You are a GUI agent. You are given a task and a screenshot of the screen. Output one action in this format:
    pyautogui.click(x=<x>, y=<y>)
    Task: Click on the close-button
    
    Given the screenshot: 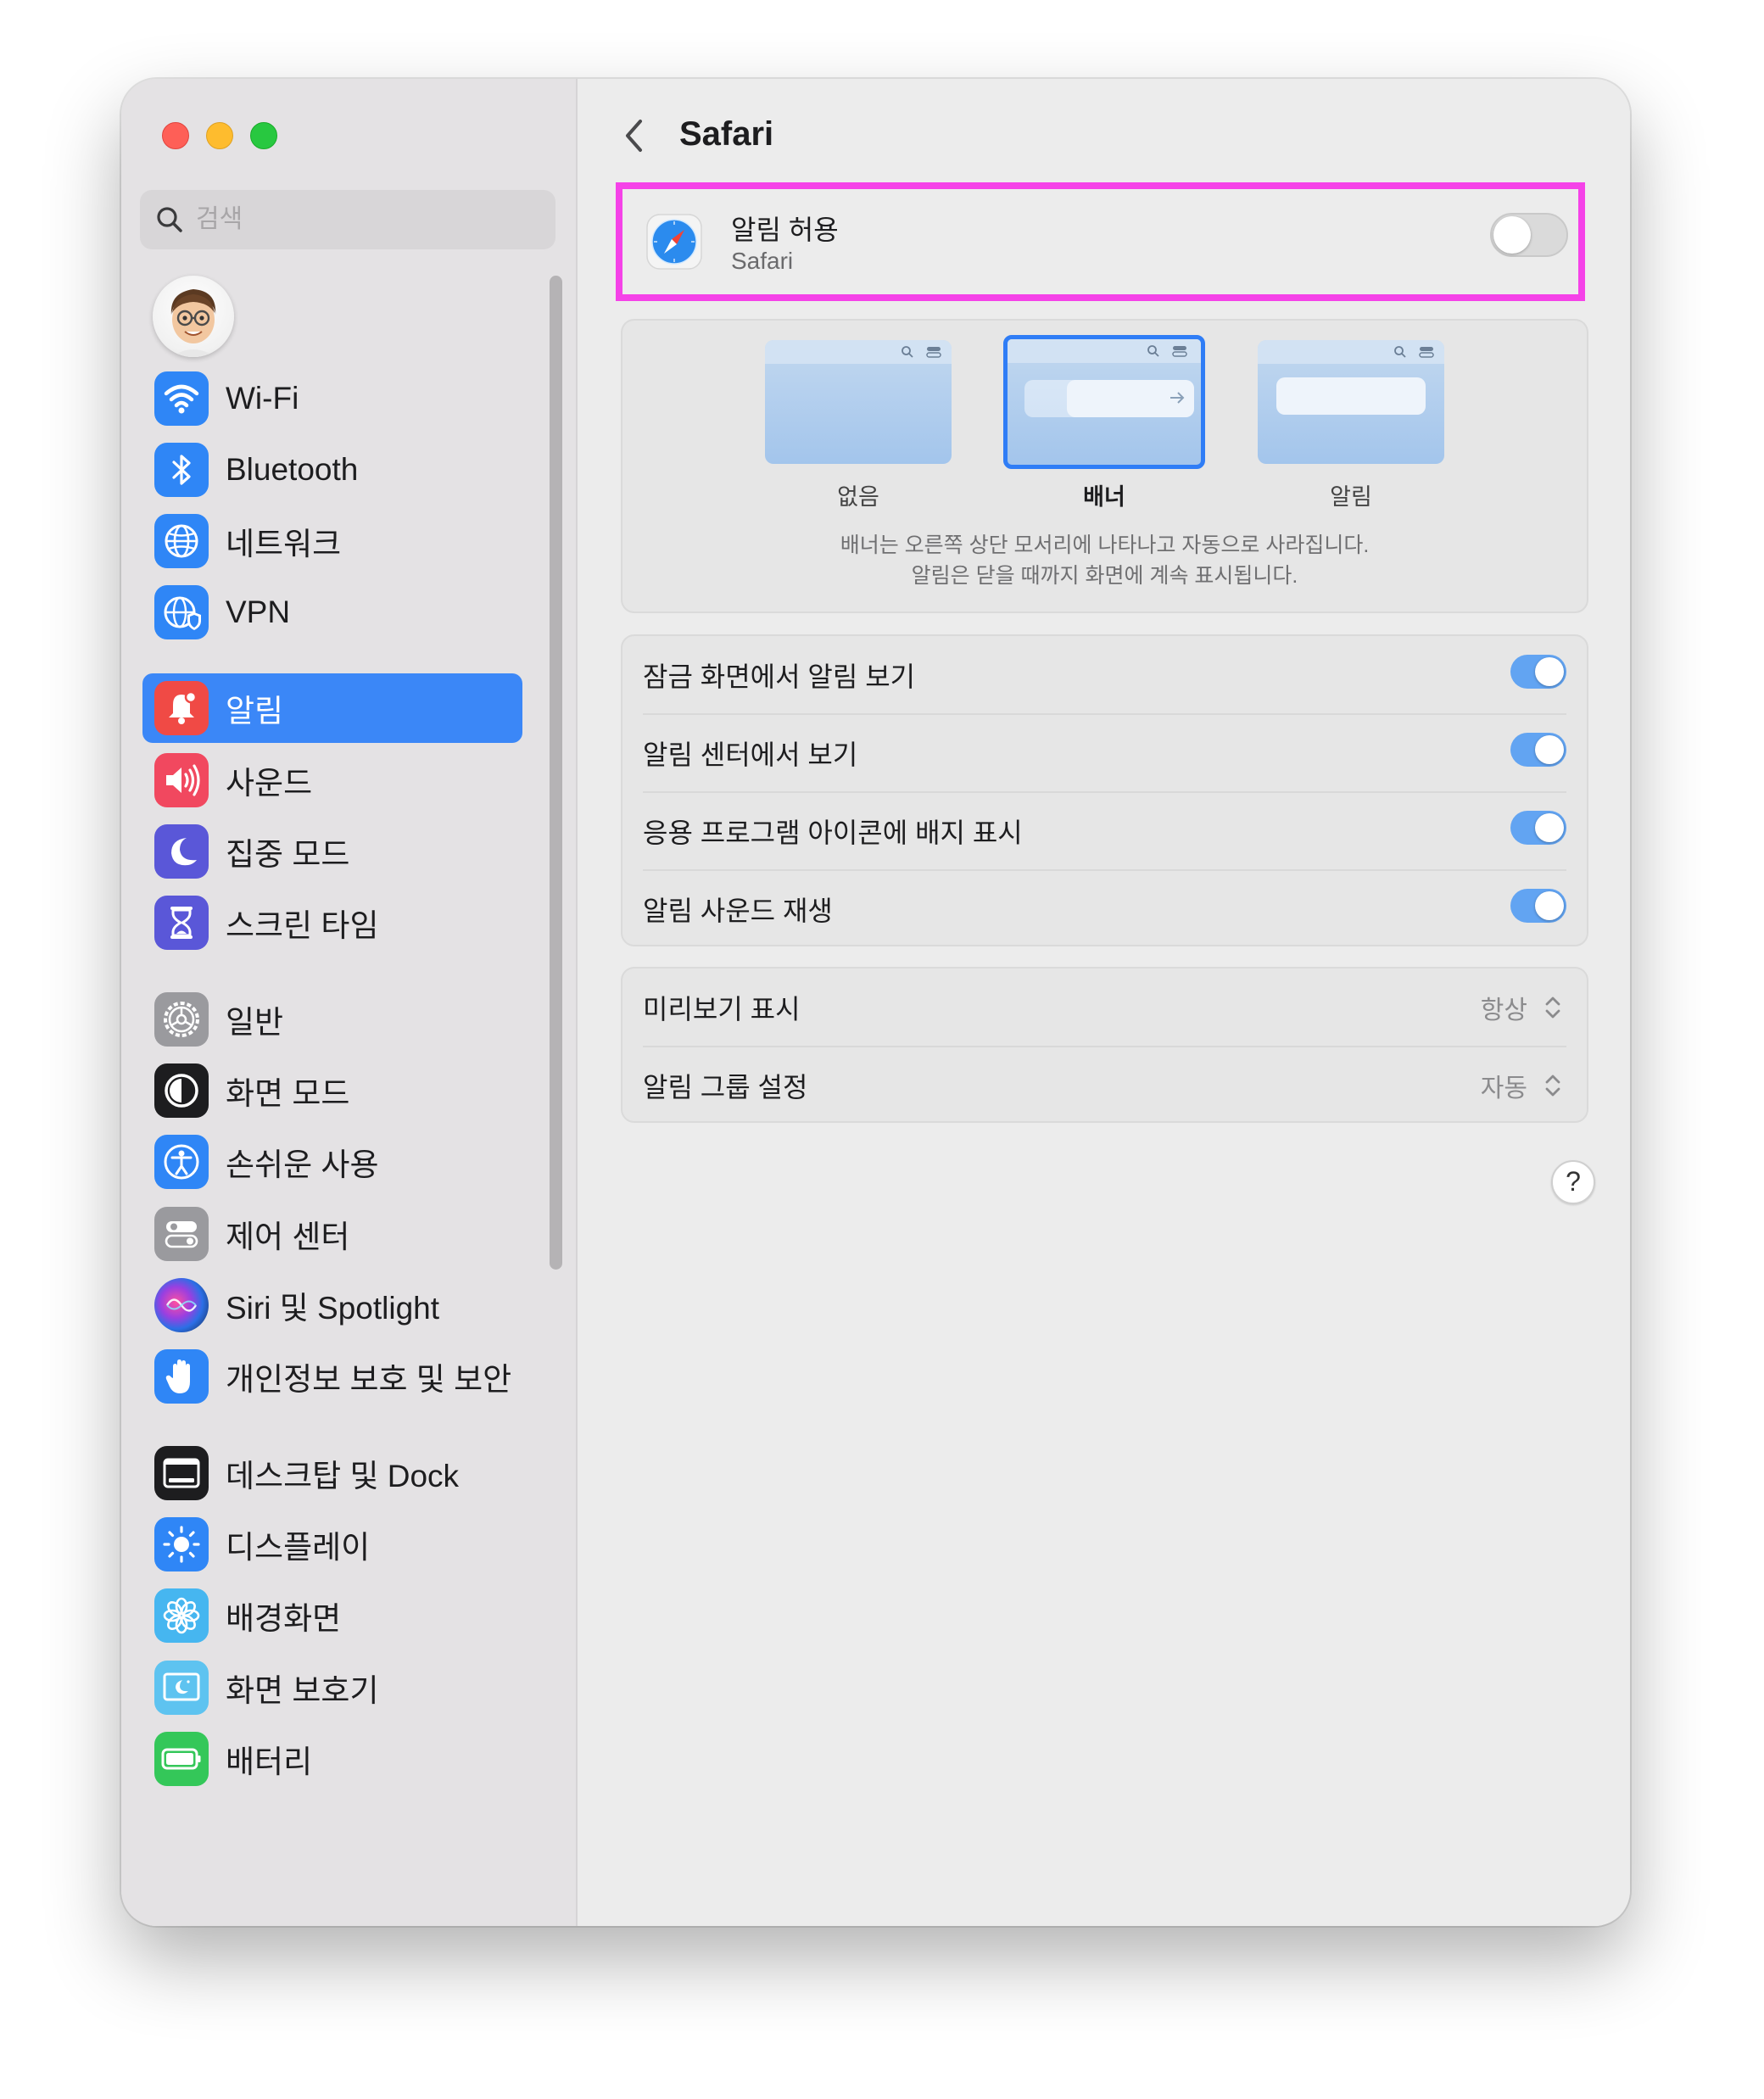 What is the action you would take?
    pyautogui.click(x=175, y=135)
    